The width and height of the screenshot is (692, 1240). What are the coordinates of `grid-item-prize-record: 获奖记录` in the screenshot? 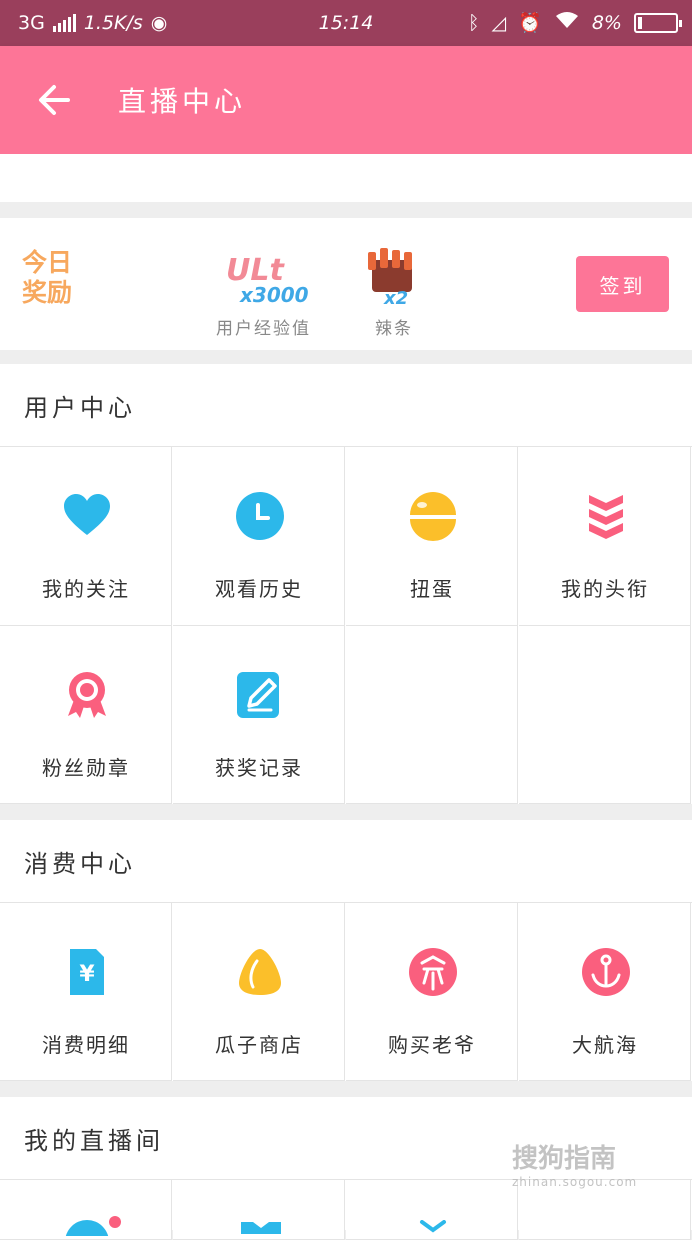 It's located at (259, 715).